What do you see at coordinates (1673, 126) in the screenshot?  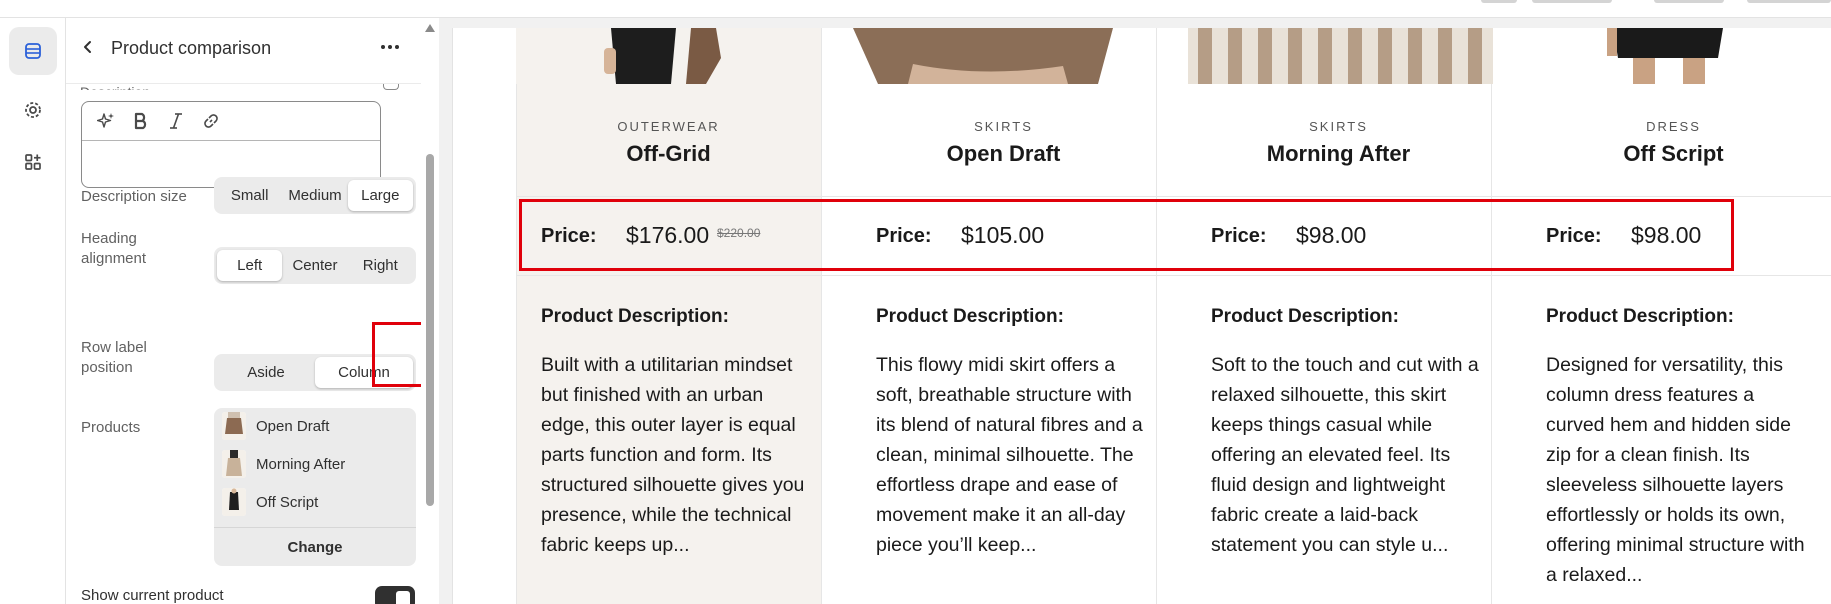 I see `product-category: DRESS` at bounding box center [1673, 126].